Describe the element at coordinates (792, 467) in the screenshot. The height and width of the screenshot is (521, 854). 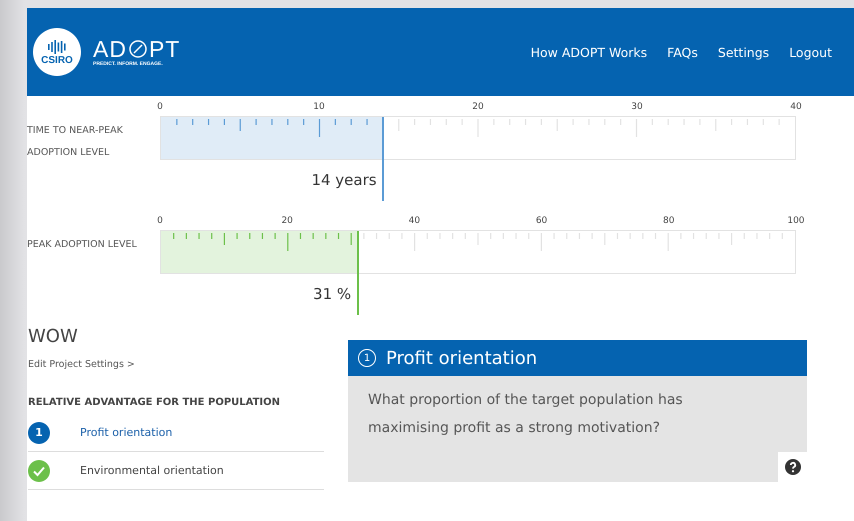
I see `help-icon` at that location.